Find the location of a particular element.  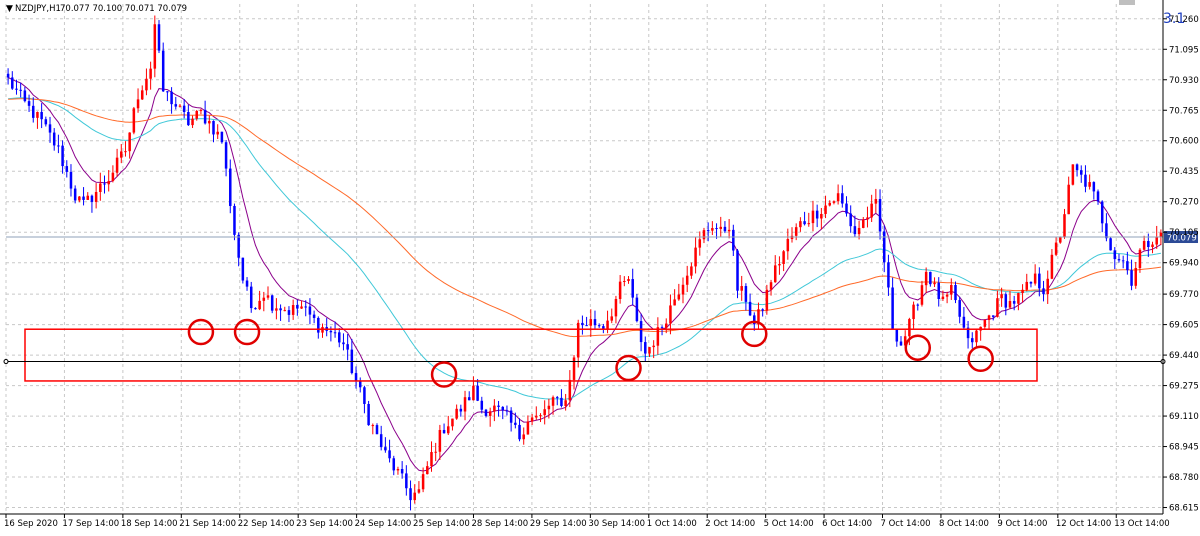

scroll-handle is located at coordinates (1127, 2).